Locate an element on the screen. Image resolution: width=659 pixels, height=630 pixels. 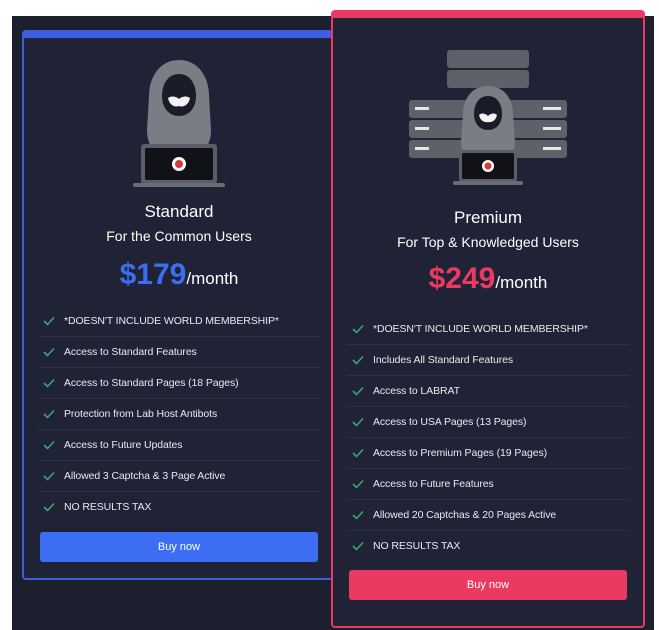
list-item: Includes All Standard Features is located at coordinates (488, 360).